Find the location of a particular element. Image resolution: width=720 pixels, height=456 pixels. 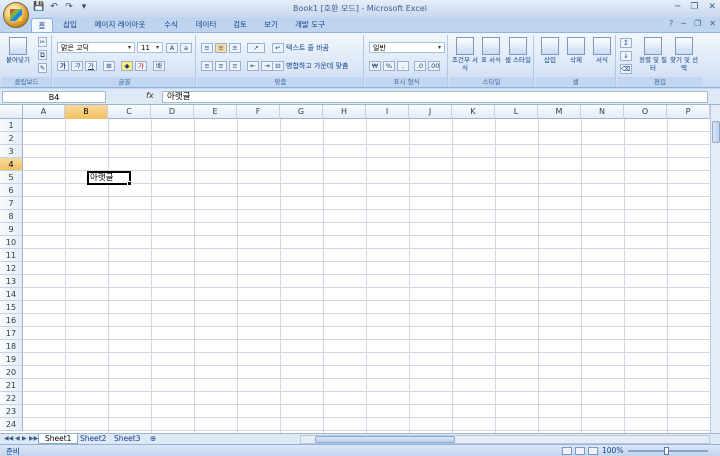

row-header-9: 9 is located at coordinates (11, 229).